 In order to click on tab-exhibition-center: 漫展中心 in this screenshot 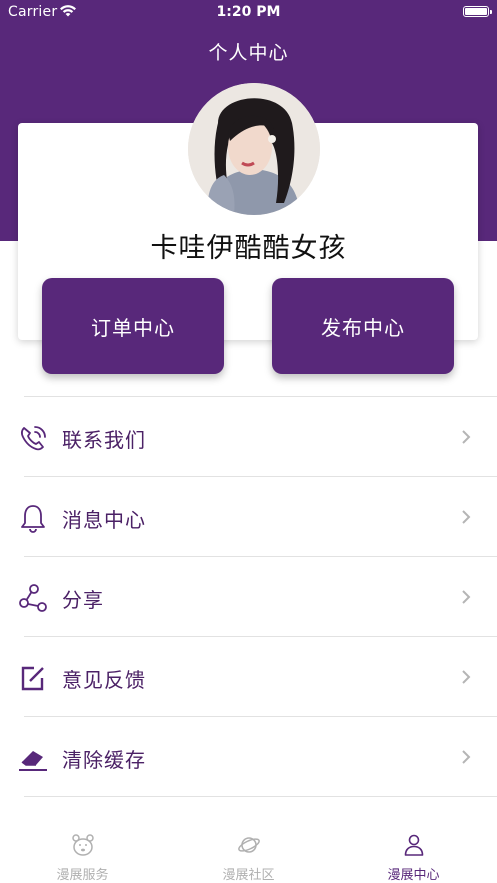, I will do `click(413, 853)`.